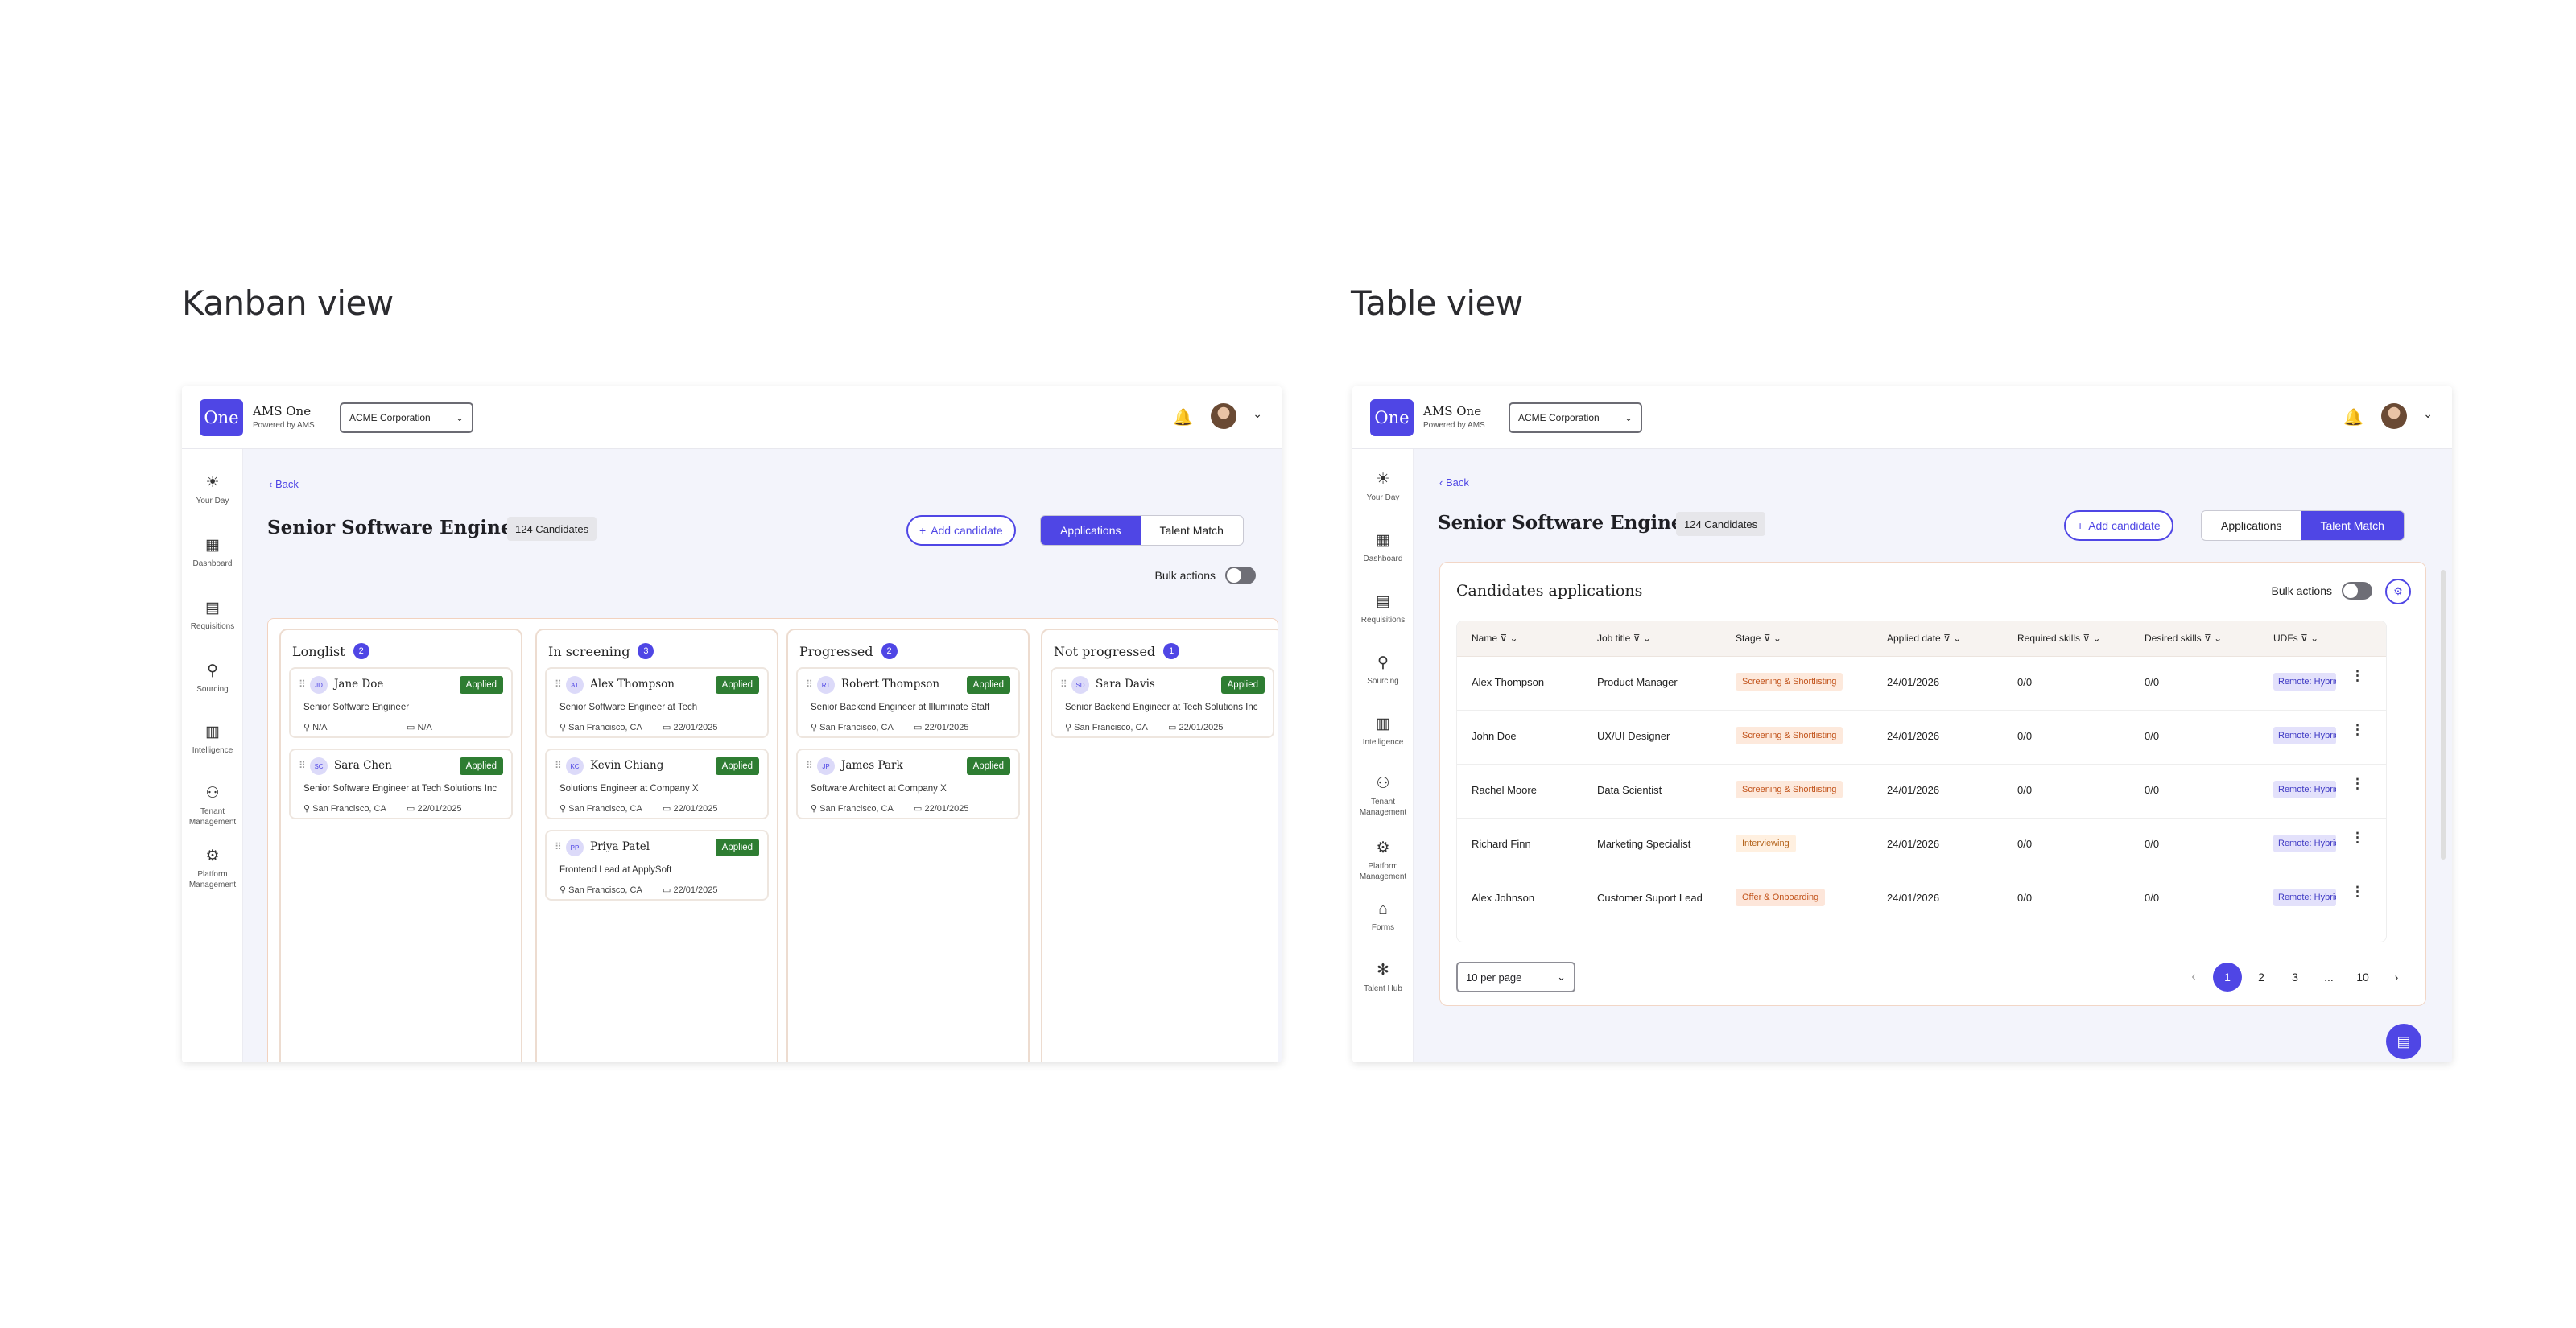 Image resolution: width=2576 pixels, height=1328 pixels. Describe the element at coordinates (2059, 638) in the screenshot. I see `column-header-required-skills: Required skills ⊽ ⌄` at that location.